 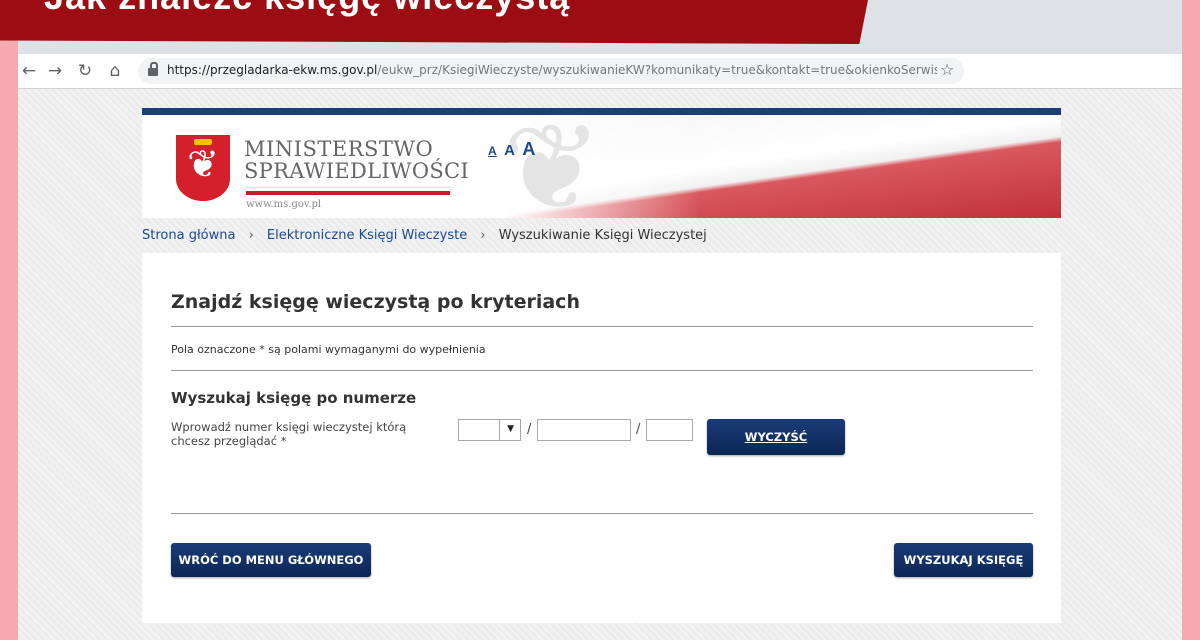 I want to click on font-size-large-button: A, so click(x=528, y=149).